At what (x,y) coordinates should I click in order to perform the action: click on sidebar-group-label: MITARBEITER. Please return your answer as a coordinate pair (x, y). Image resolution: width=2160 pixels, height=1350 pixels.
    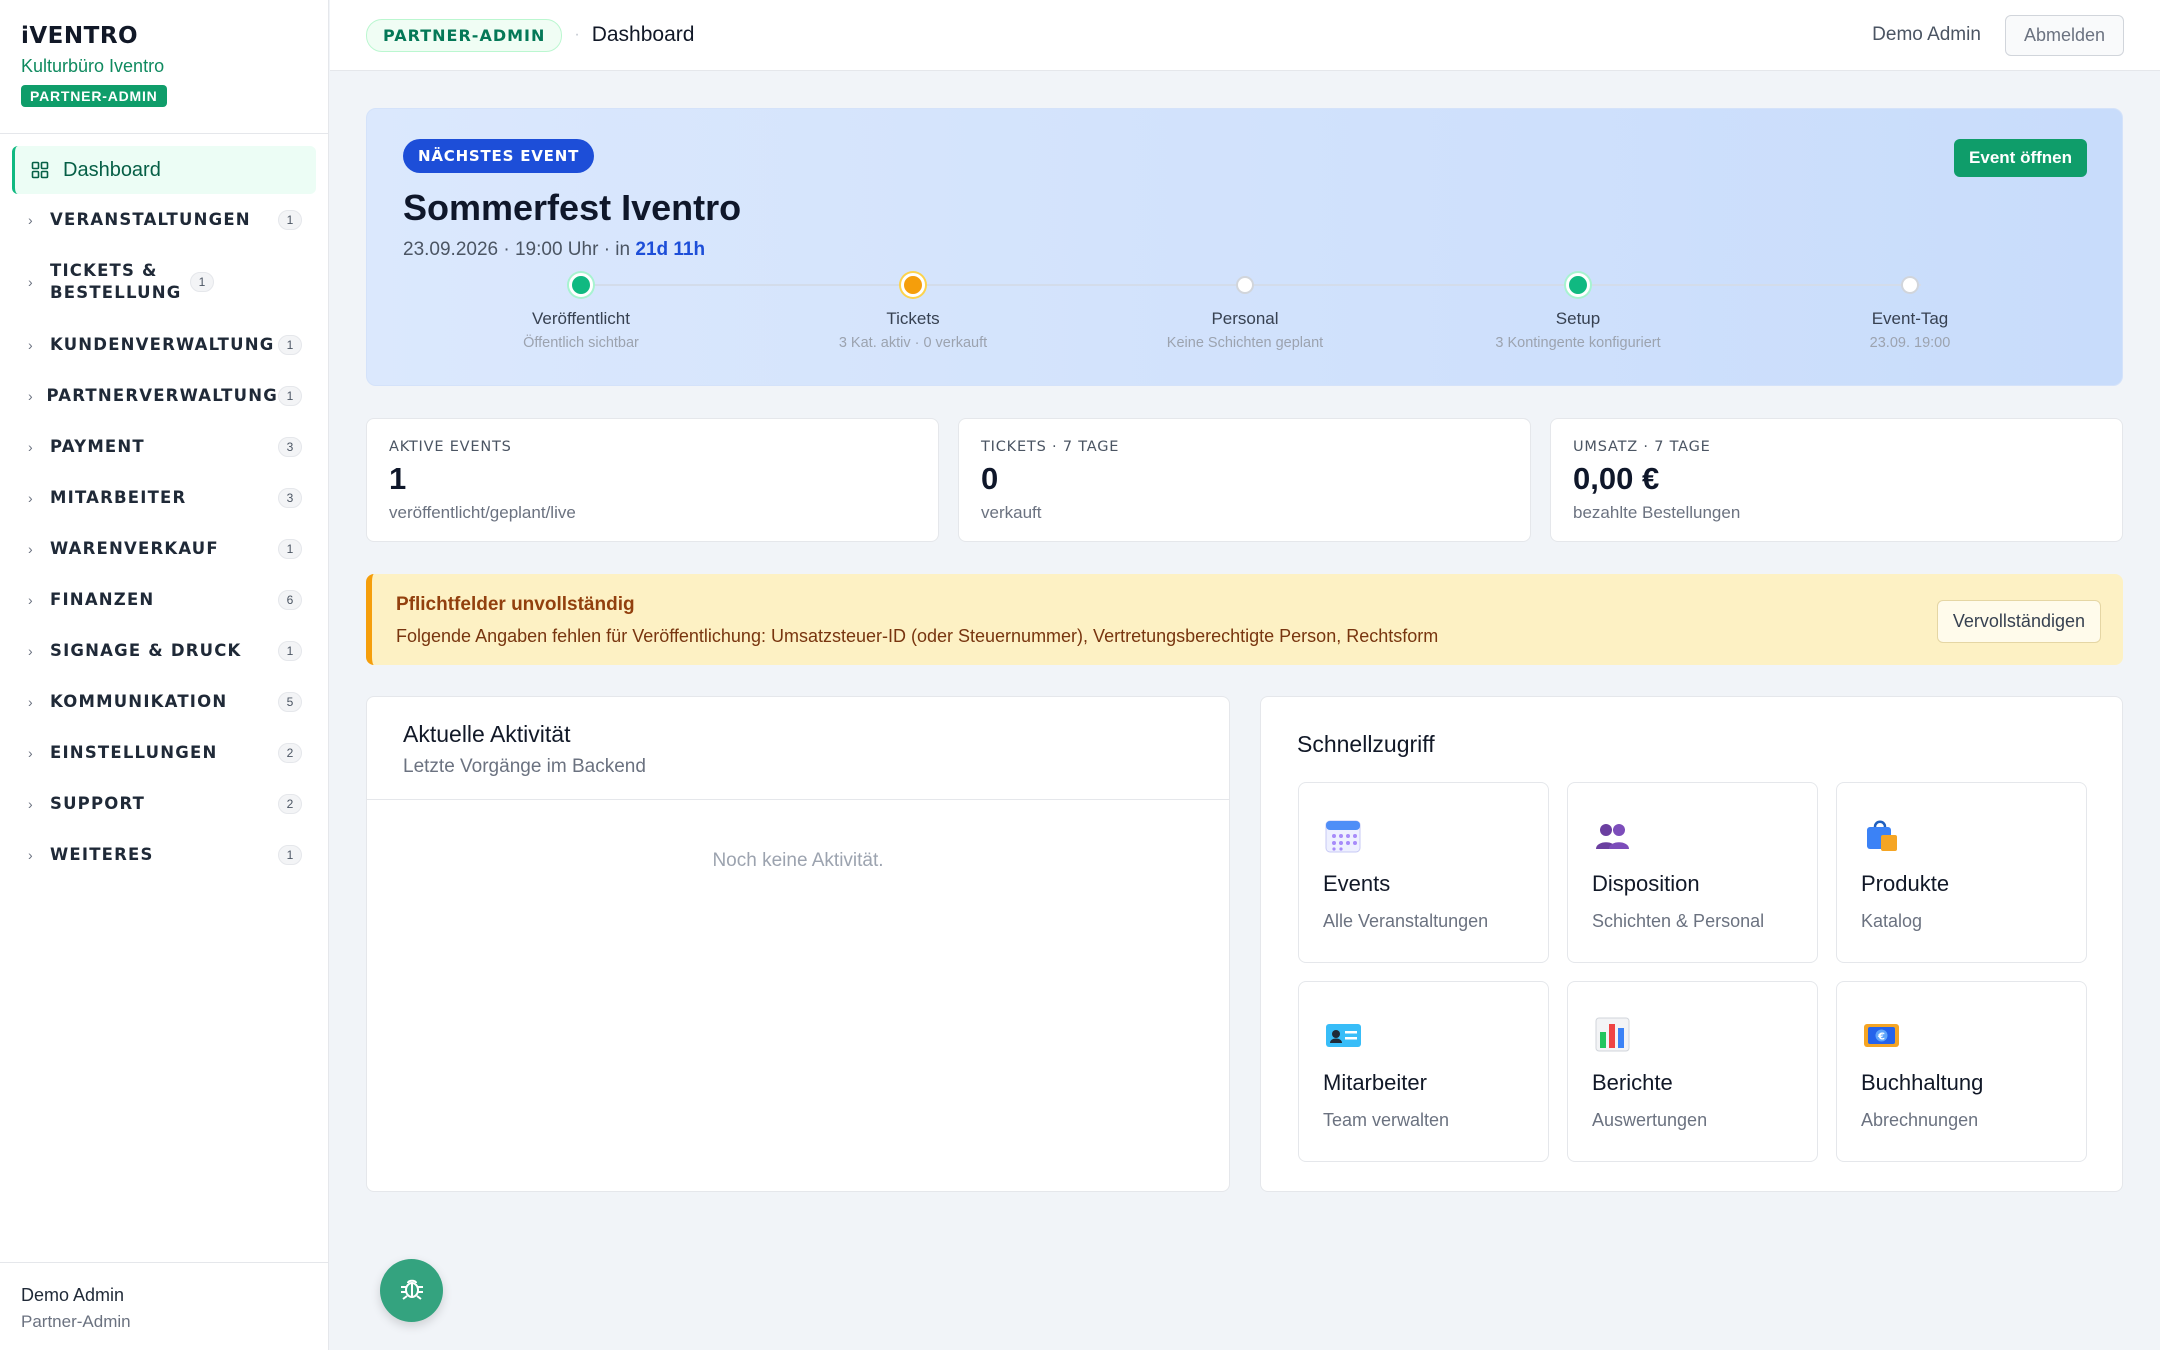
    Looking at the image, I should click on (118, 497).